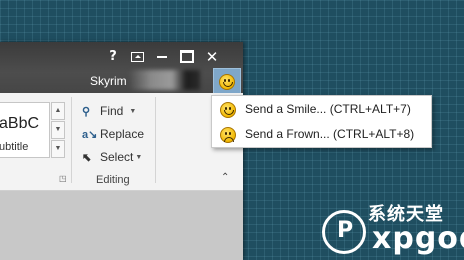  I want to click on find-label: Find, so click(112, 111).